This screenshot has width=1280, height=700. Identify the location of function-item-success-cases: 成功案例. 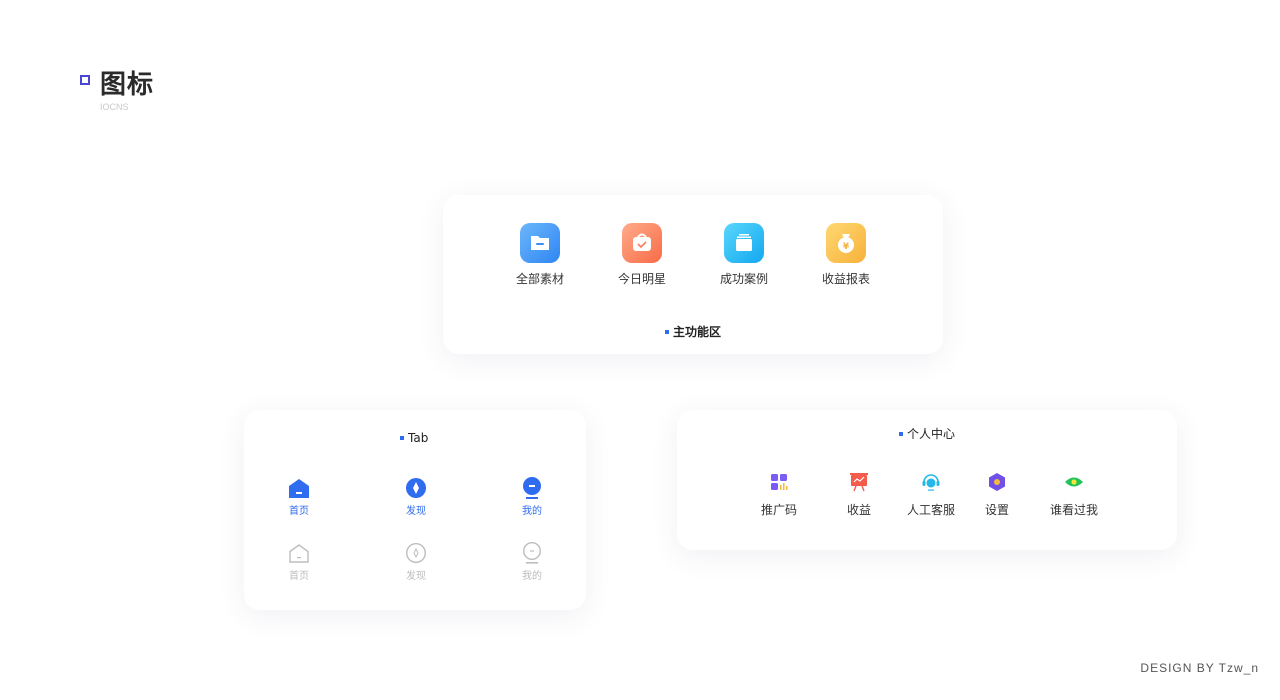
(744, 255).